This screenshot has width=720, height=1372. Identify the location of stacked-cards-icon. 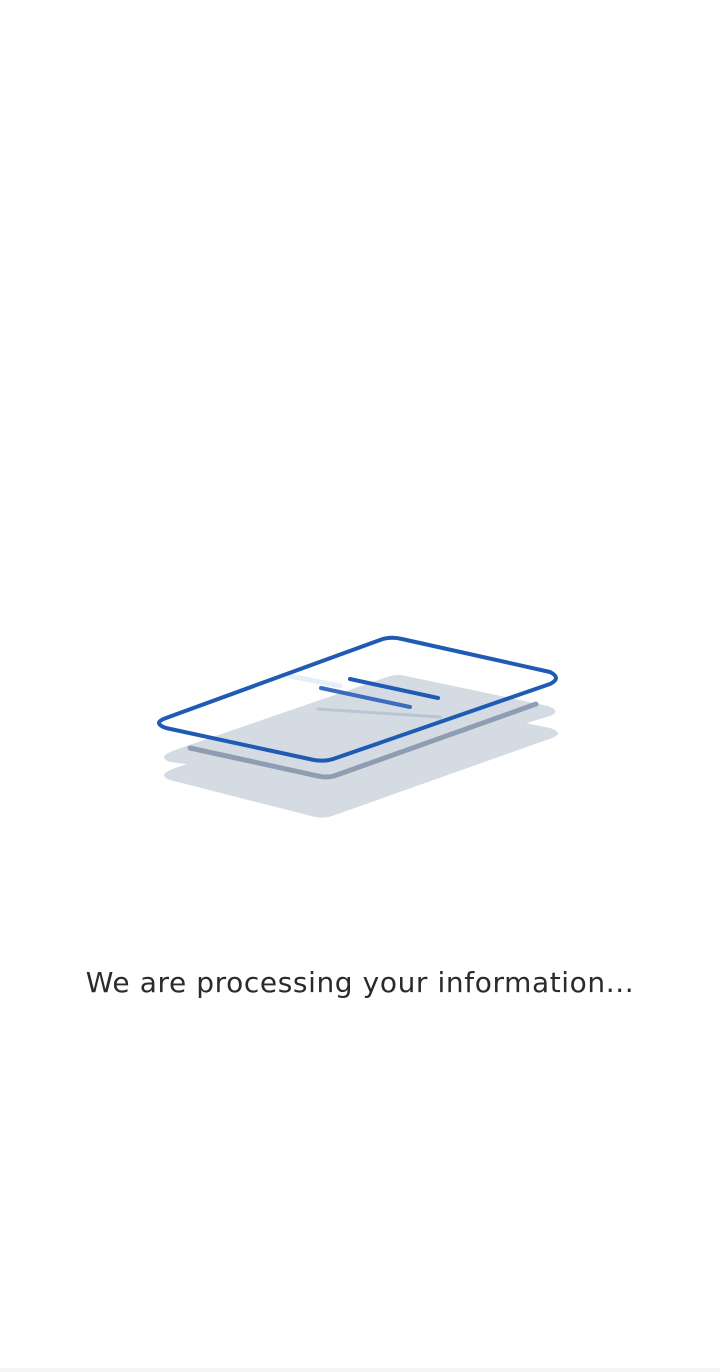
(358, 726).